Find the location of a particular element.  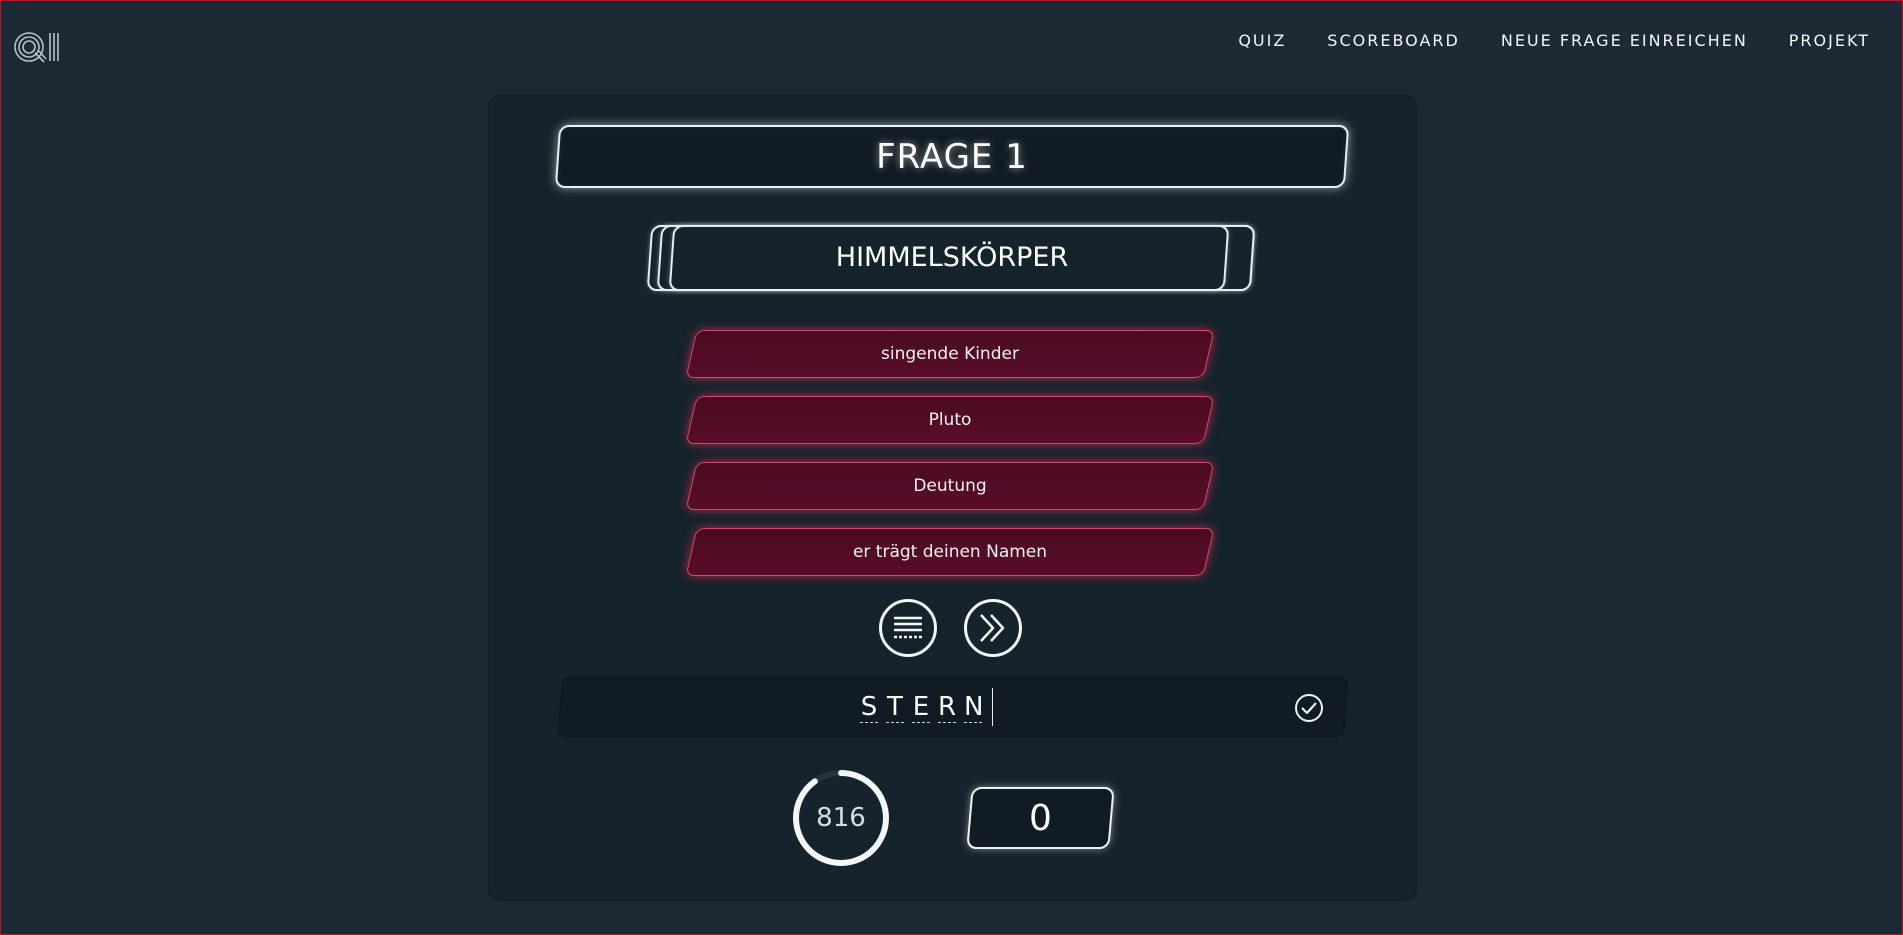

hint-card: er trägt deinen Namen is located at coordinates (950, 552).